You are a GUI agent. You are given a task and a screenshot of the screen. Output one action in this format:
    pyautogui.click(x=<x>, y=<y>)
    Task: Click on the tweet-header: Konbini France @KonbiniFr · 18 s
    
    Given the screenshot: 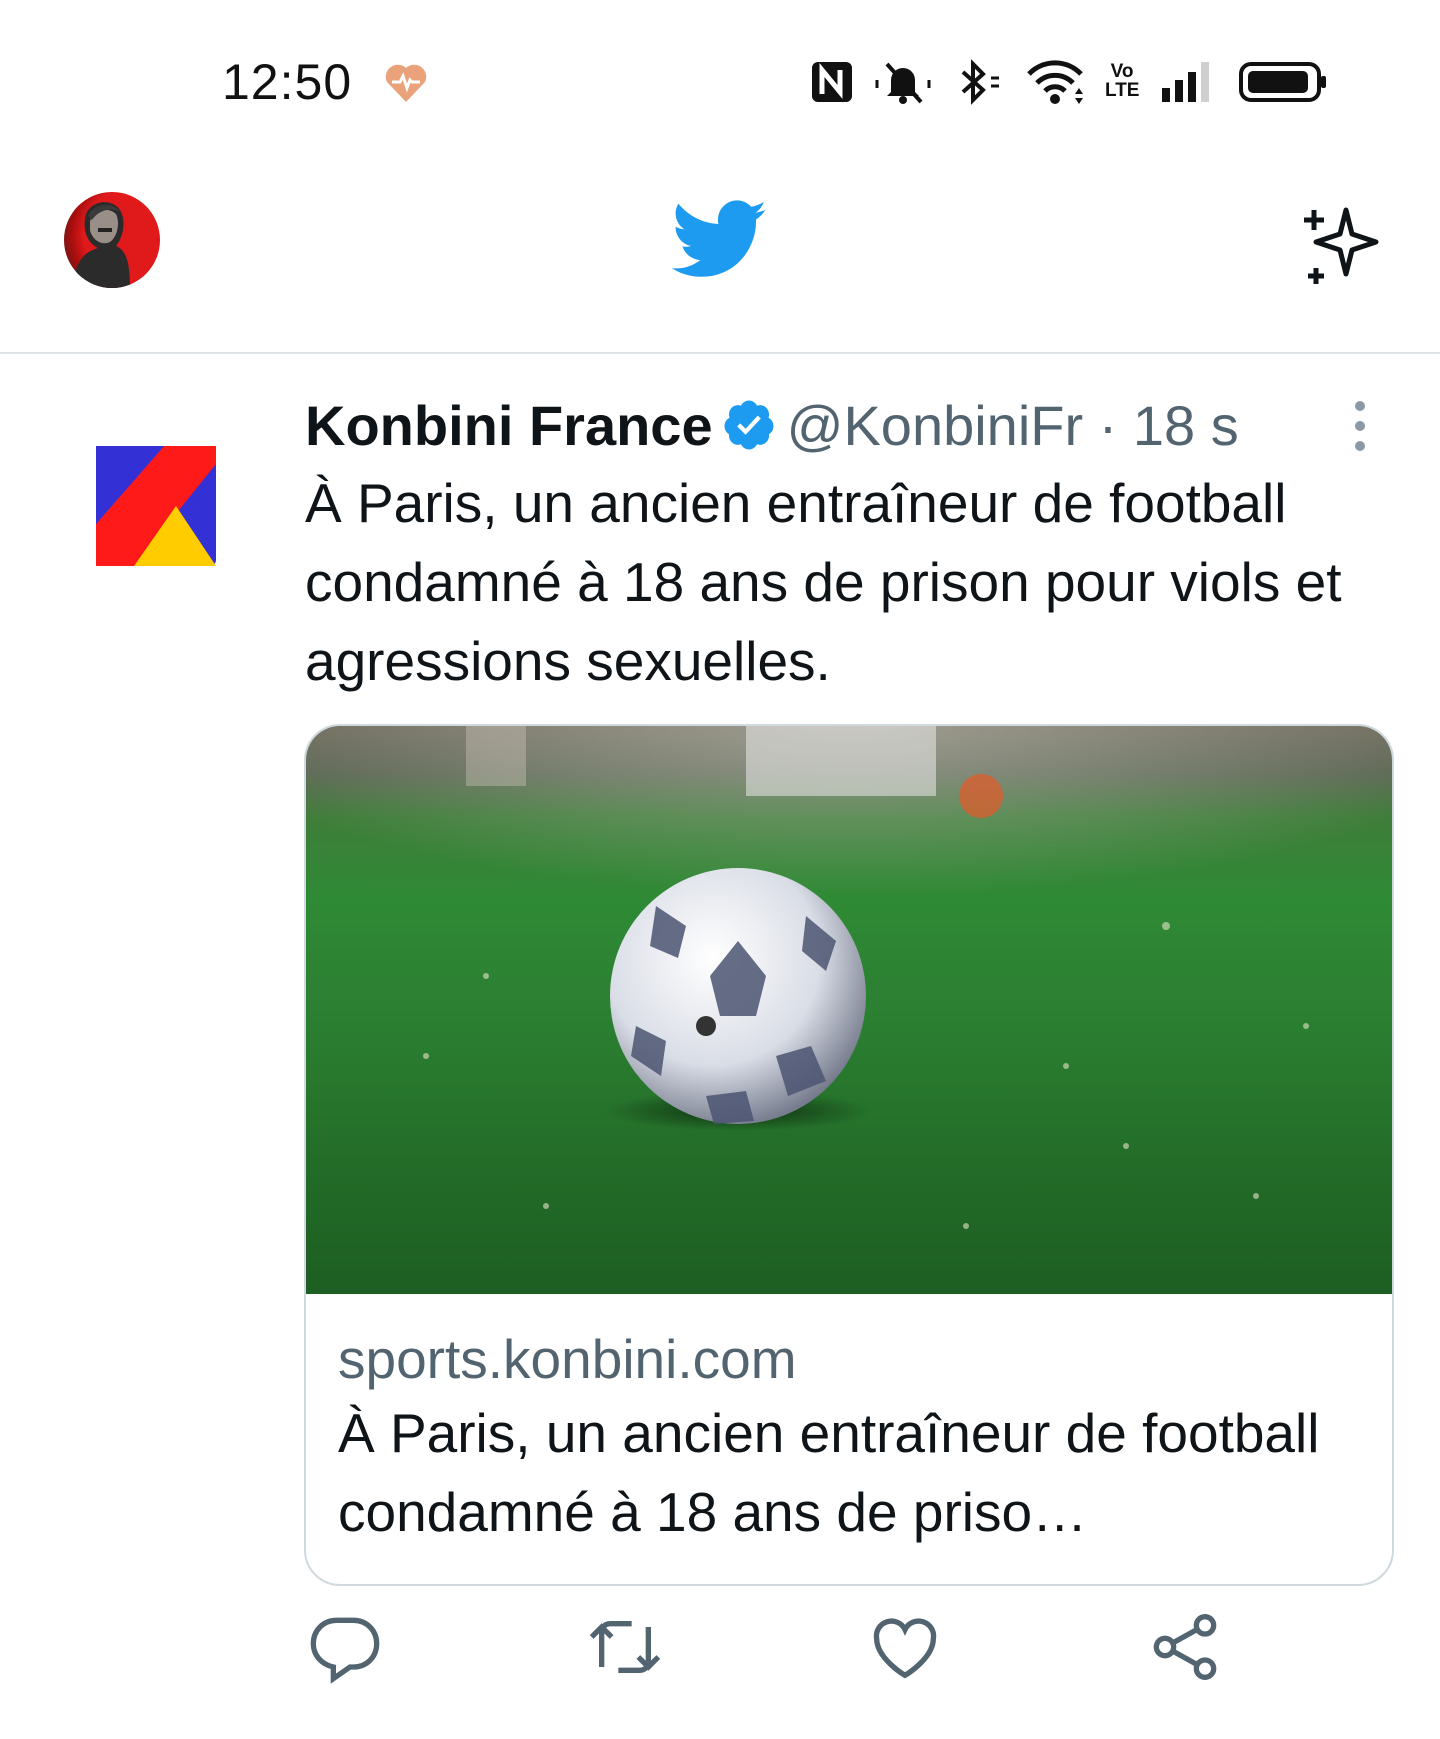 What is the action you would take?
    pyautogui.click(x=772, y=426)
    